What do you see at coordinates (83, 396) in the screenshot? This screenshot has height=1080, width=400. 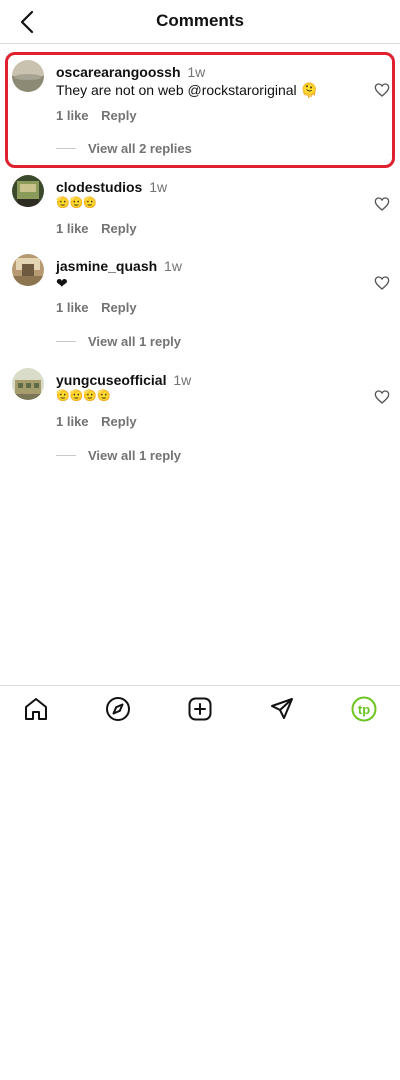 I see `comment-text: 🫡🫡🫡🫡` at bounding box center [83, 396].